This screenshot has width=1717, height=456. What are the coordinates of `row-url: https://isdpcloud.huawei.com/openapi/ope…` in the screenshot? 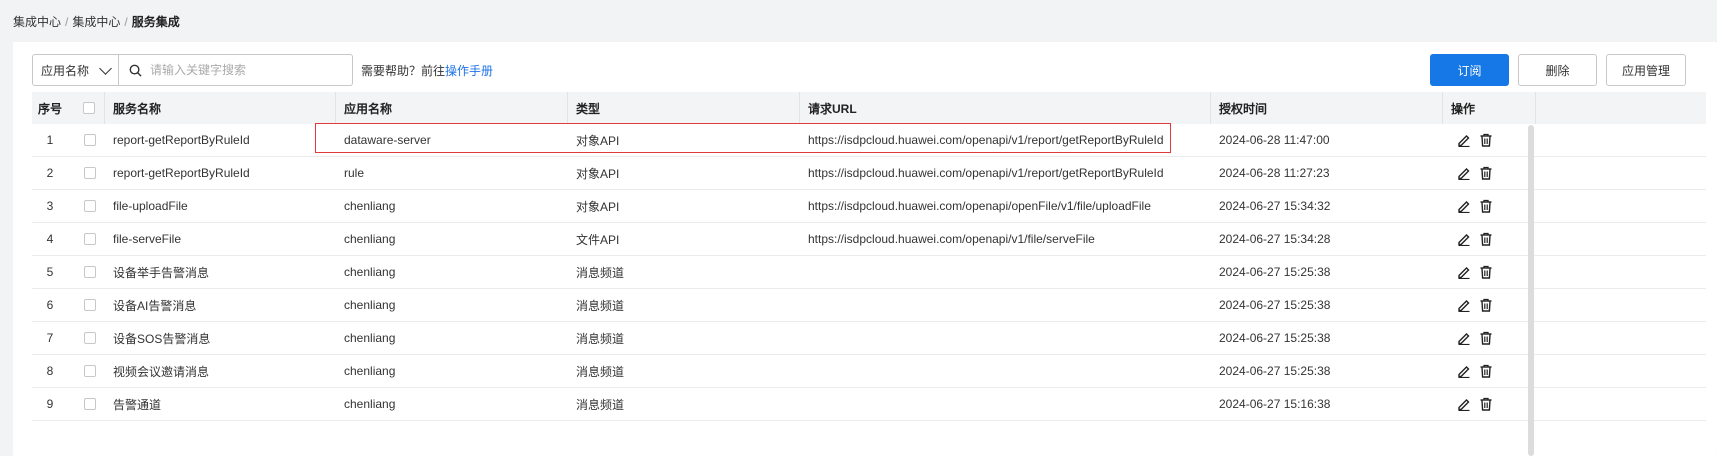 It's located at (979, 206).